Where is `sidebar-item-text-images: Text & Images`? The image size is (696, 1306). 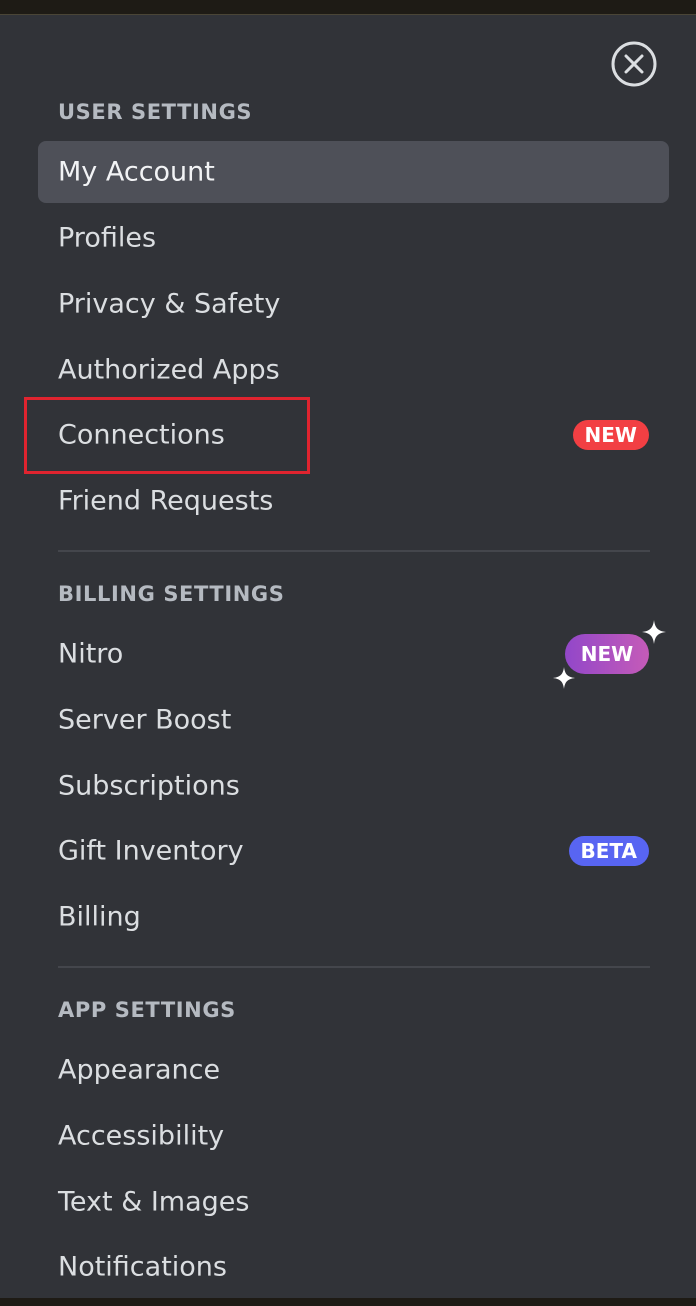 sidebar-item-text-images: Text & Images is located at coordinates (353, 1202).